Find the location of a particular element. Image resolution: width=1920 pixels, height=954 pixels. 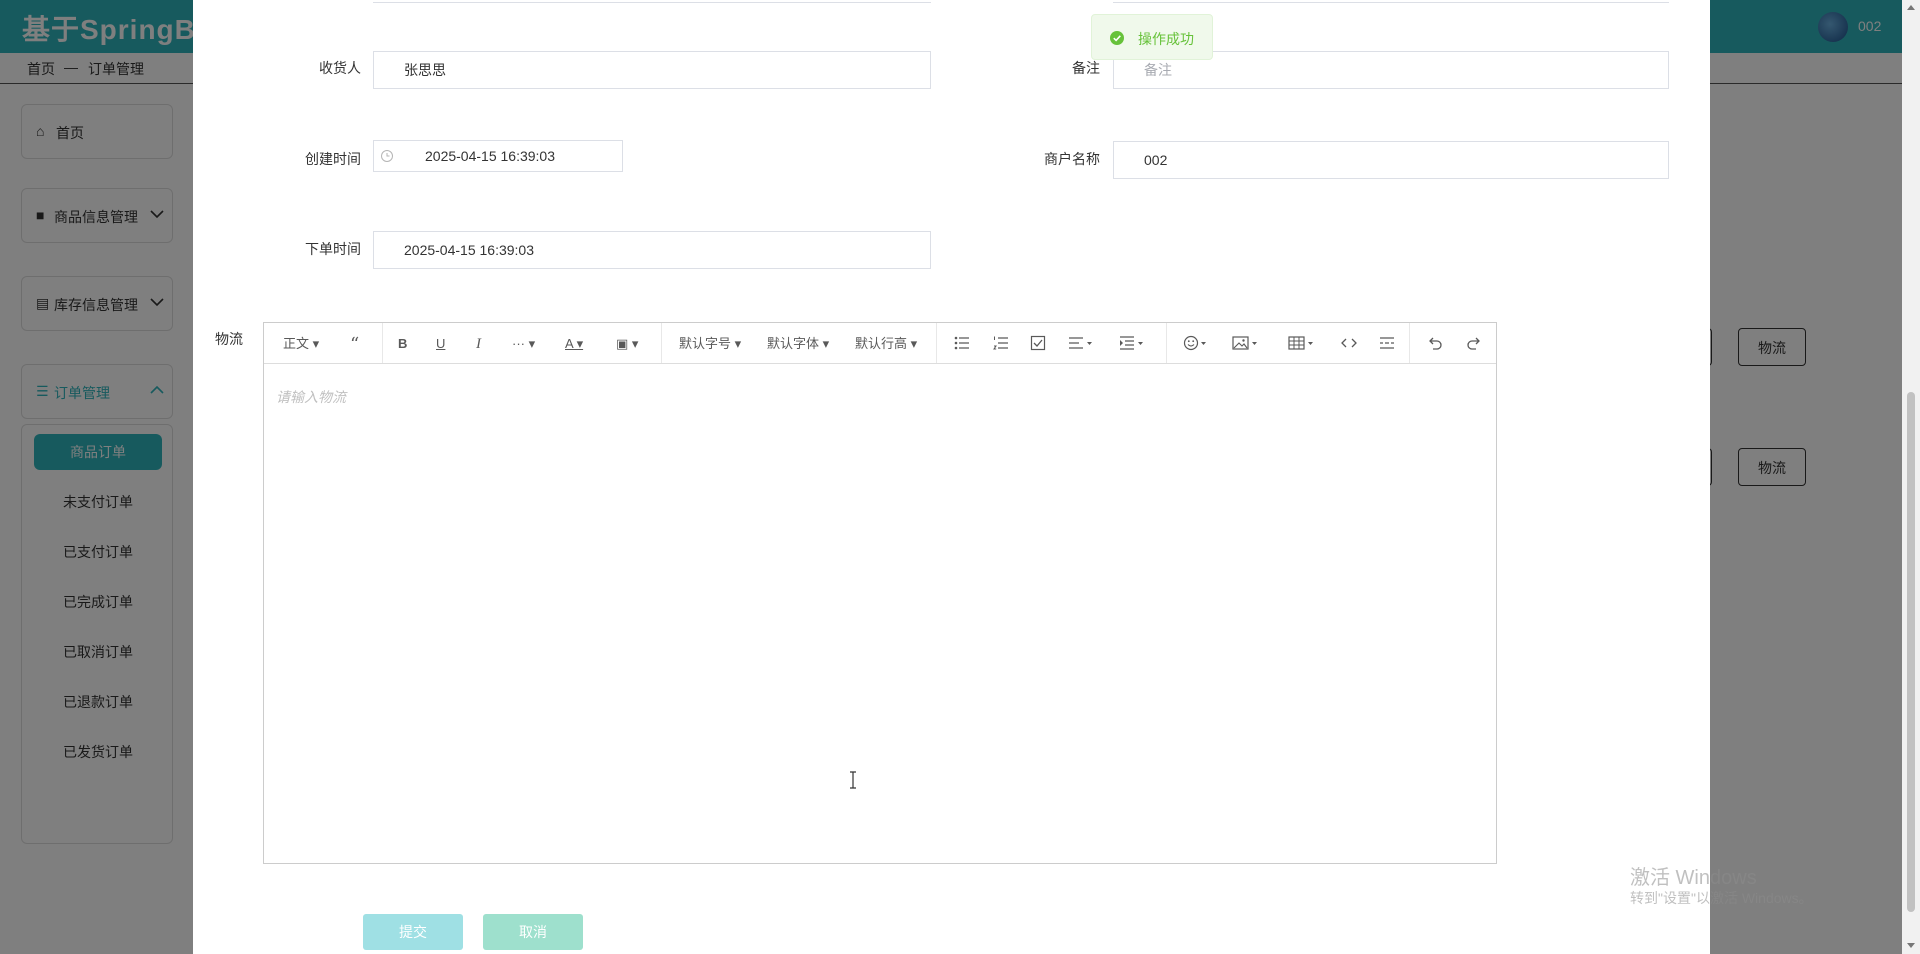

italic-icon: I is located at coordinates (478, 344).